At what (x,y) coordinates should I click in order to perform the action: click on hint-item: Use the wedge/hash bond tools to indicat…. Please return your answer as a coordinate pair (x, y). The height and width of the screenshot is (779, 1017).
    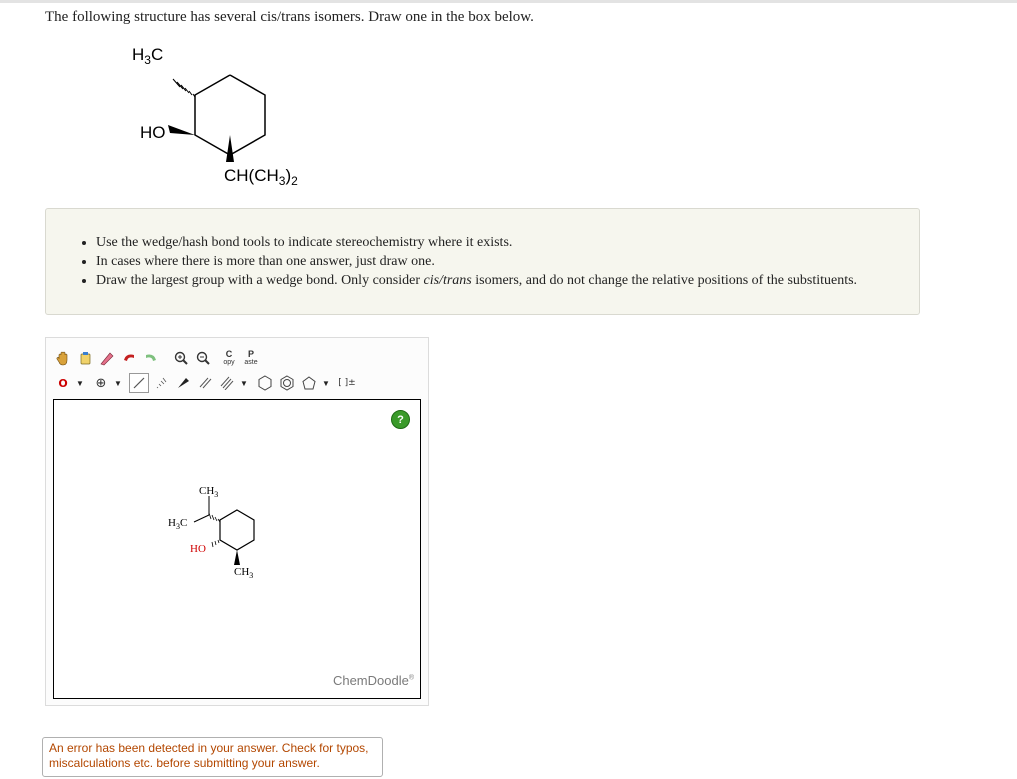
    Looking at the image, I should click on (507, 242).